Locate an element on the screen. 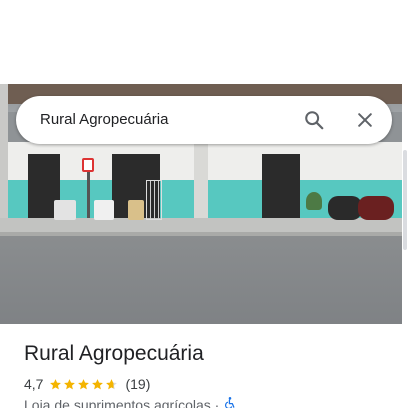 The height and width of the screenshot is (408, 408). rating-stars is located at coordinates (84, 384).